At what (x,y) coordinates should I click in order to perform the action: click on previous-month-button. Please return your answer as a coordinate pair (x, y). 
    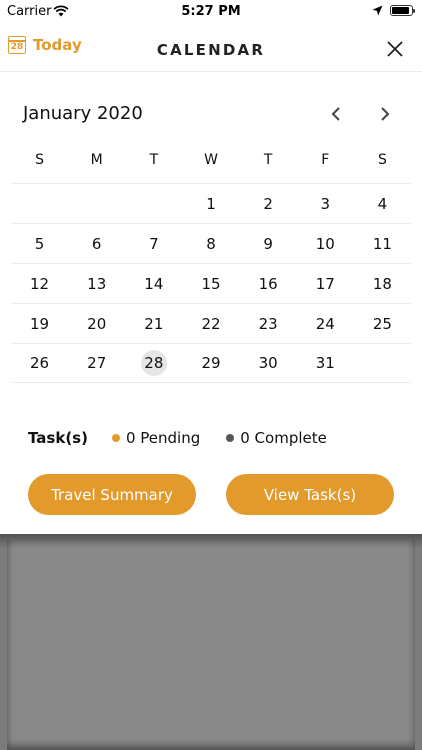
    Looking at the image, I should click on (336, 114).